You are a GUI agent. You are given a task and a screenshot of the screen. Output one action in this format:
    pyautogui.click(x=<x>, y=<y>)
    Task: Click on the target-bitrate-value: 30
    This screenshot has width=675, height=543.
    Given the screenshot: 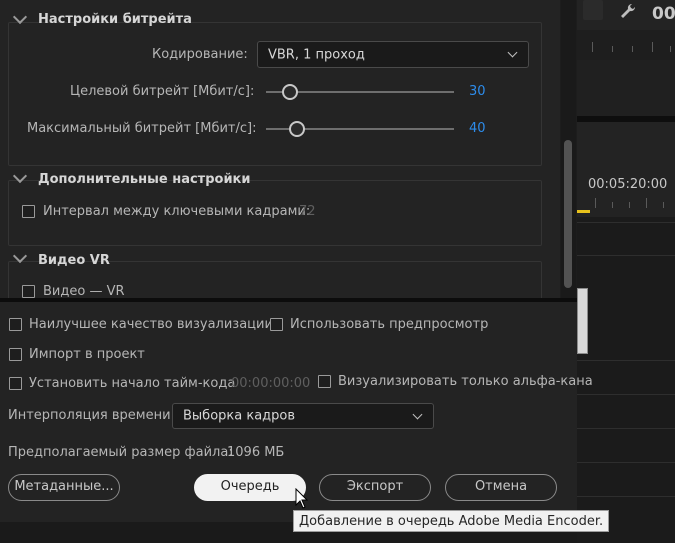 What is the action you would take?
    pyautogui.click(x=477, y=91)
    